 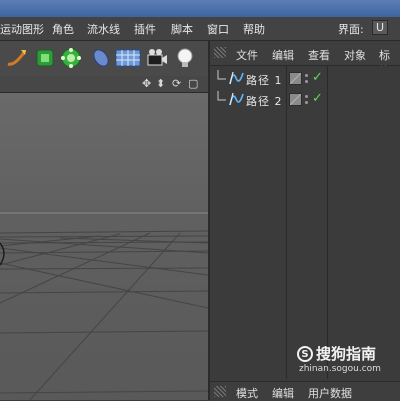 I want to click on list-item: 路径 1 ✓, so click(x=305, y=78).